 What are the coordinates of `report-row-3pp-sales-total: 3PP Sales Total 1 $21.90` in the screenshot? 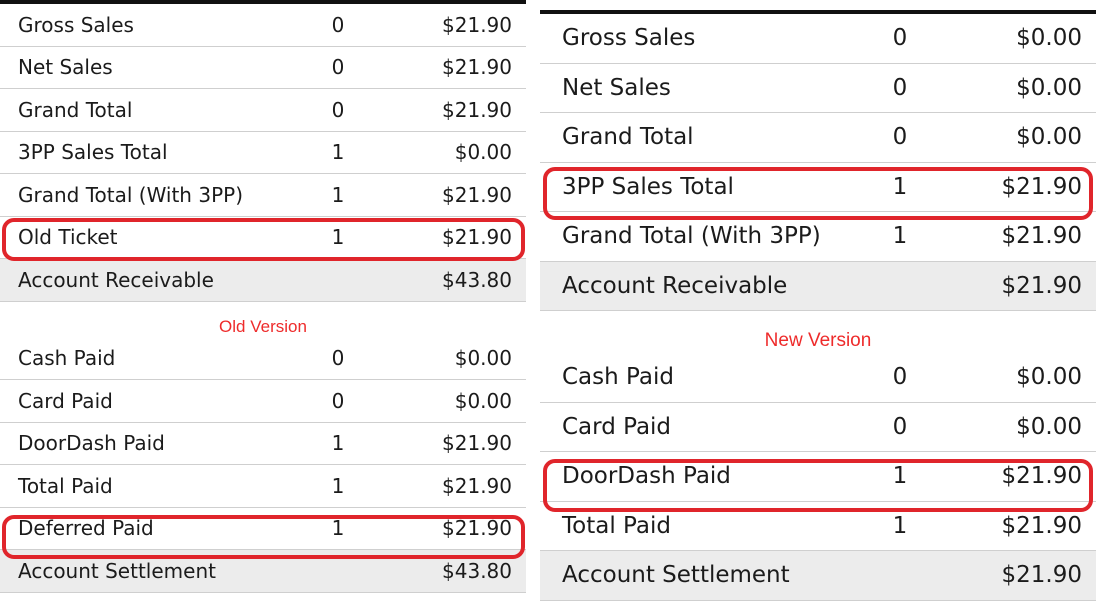 It's located at (818, 187).